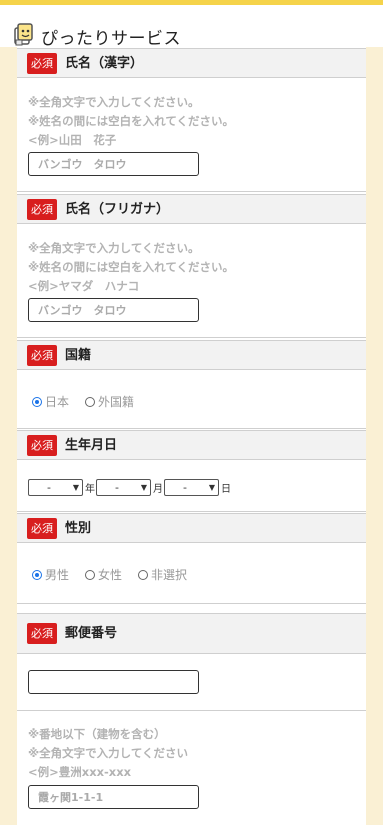 This screenshot has width=383, height=825. I want to click on radio-label: 女性, so click(110, 575).